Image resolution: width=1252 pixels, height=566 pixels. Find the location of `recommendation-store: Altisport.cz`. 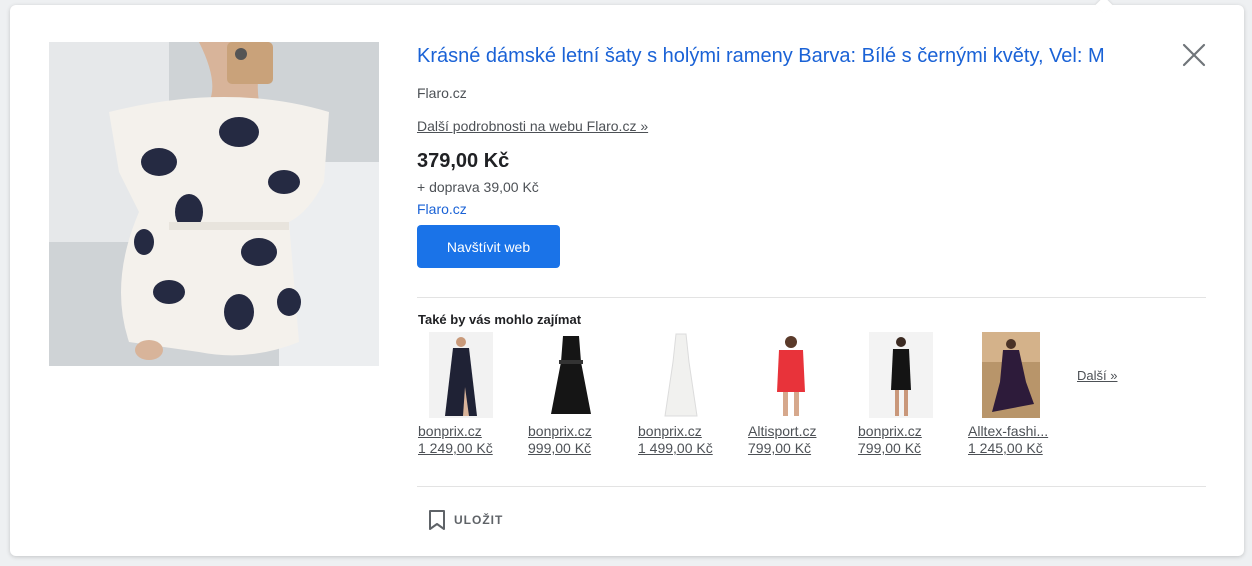

recommendation-store: Altisport.cz is located at coordinates (790, 431).